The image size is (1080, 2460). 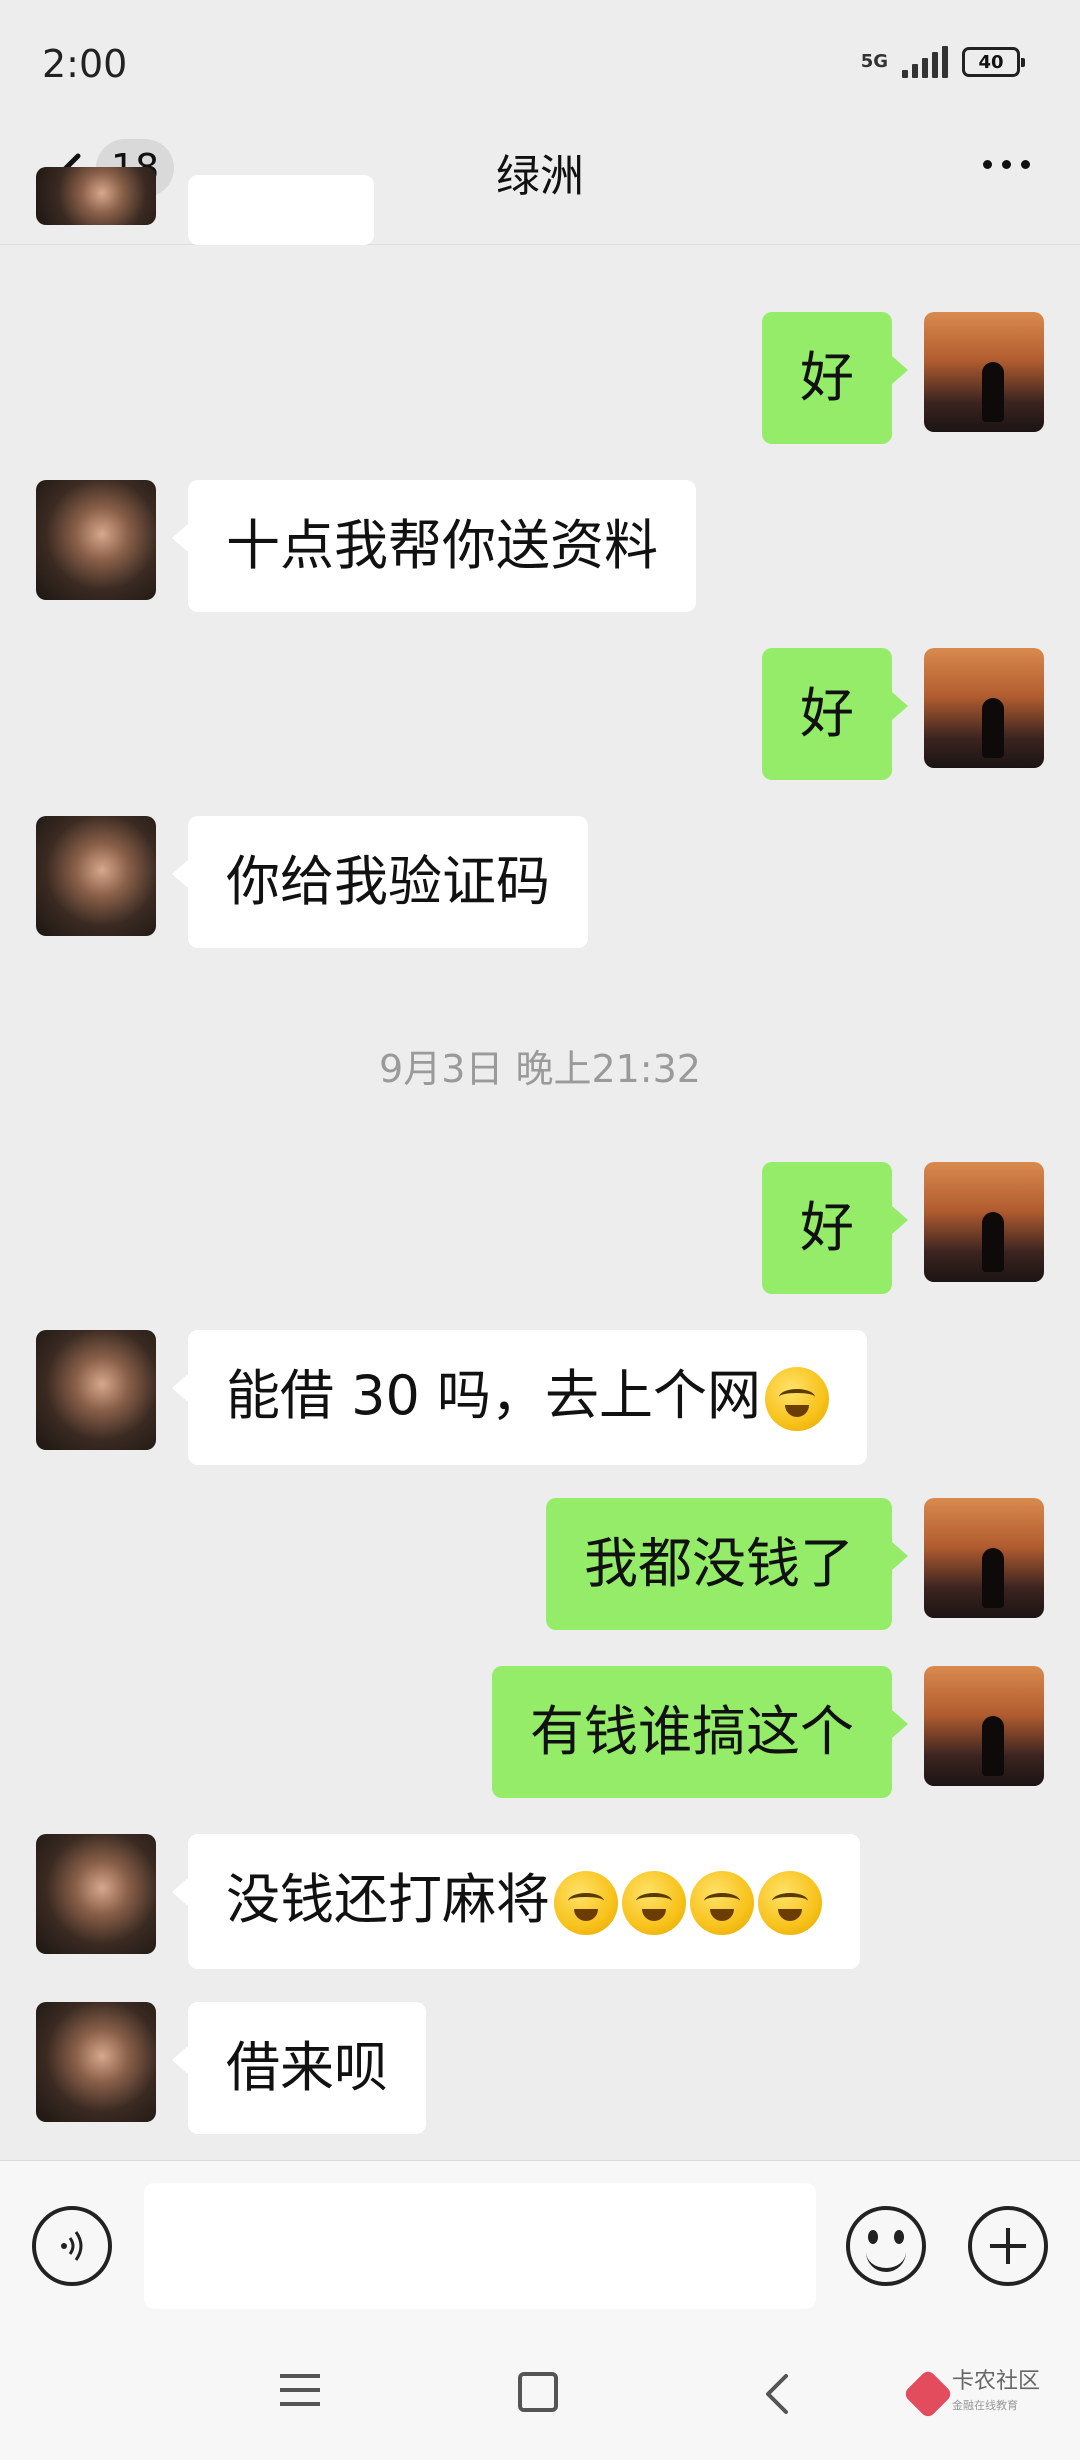 I want to click on message-row-friend: 能借 30 吗，去上个网, so click(x=452, y=1398).